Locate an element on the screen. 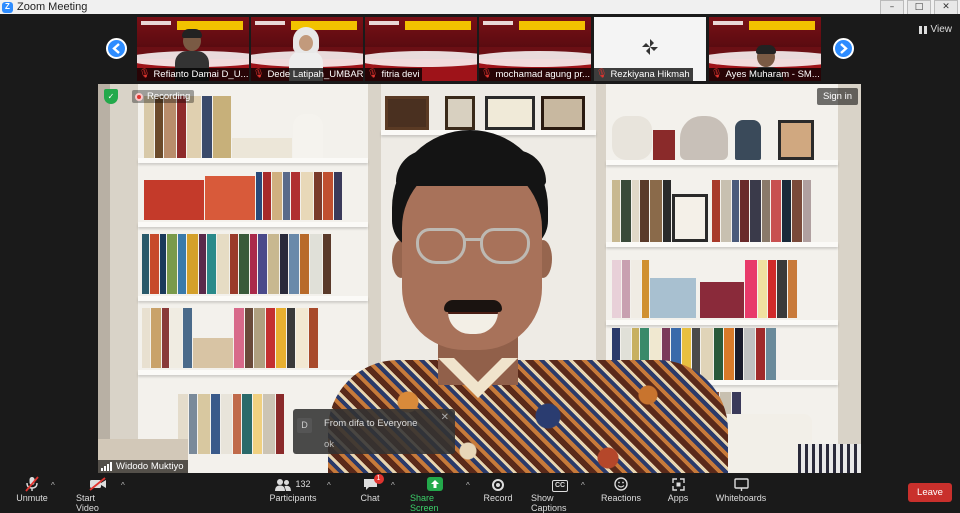  mic-muted-icon is located at coordinates (32, 484).